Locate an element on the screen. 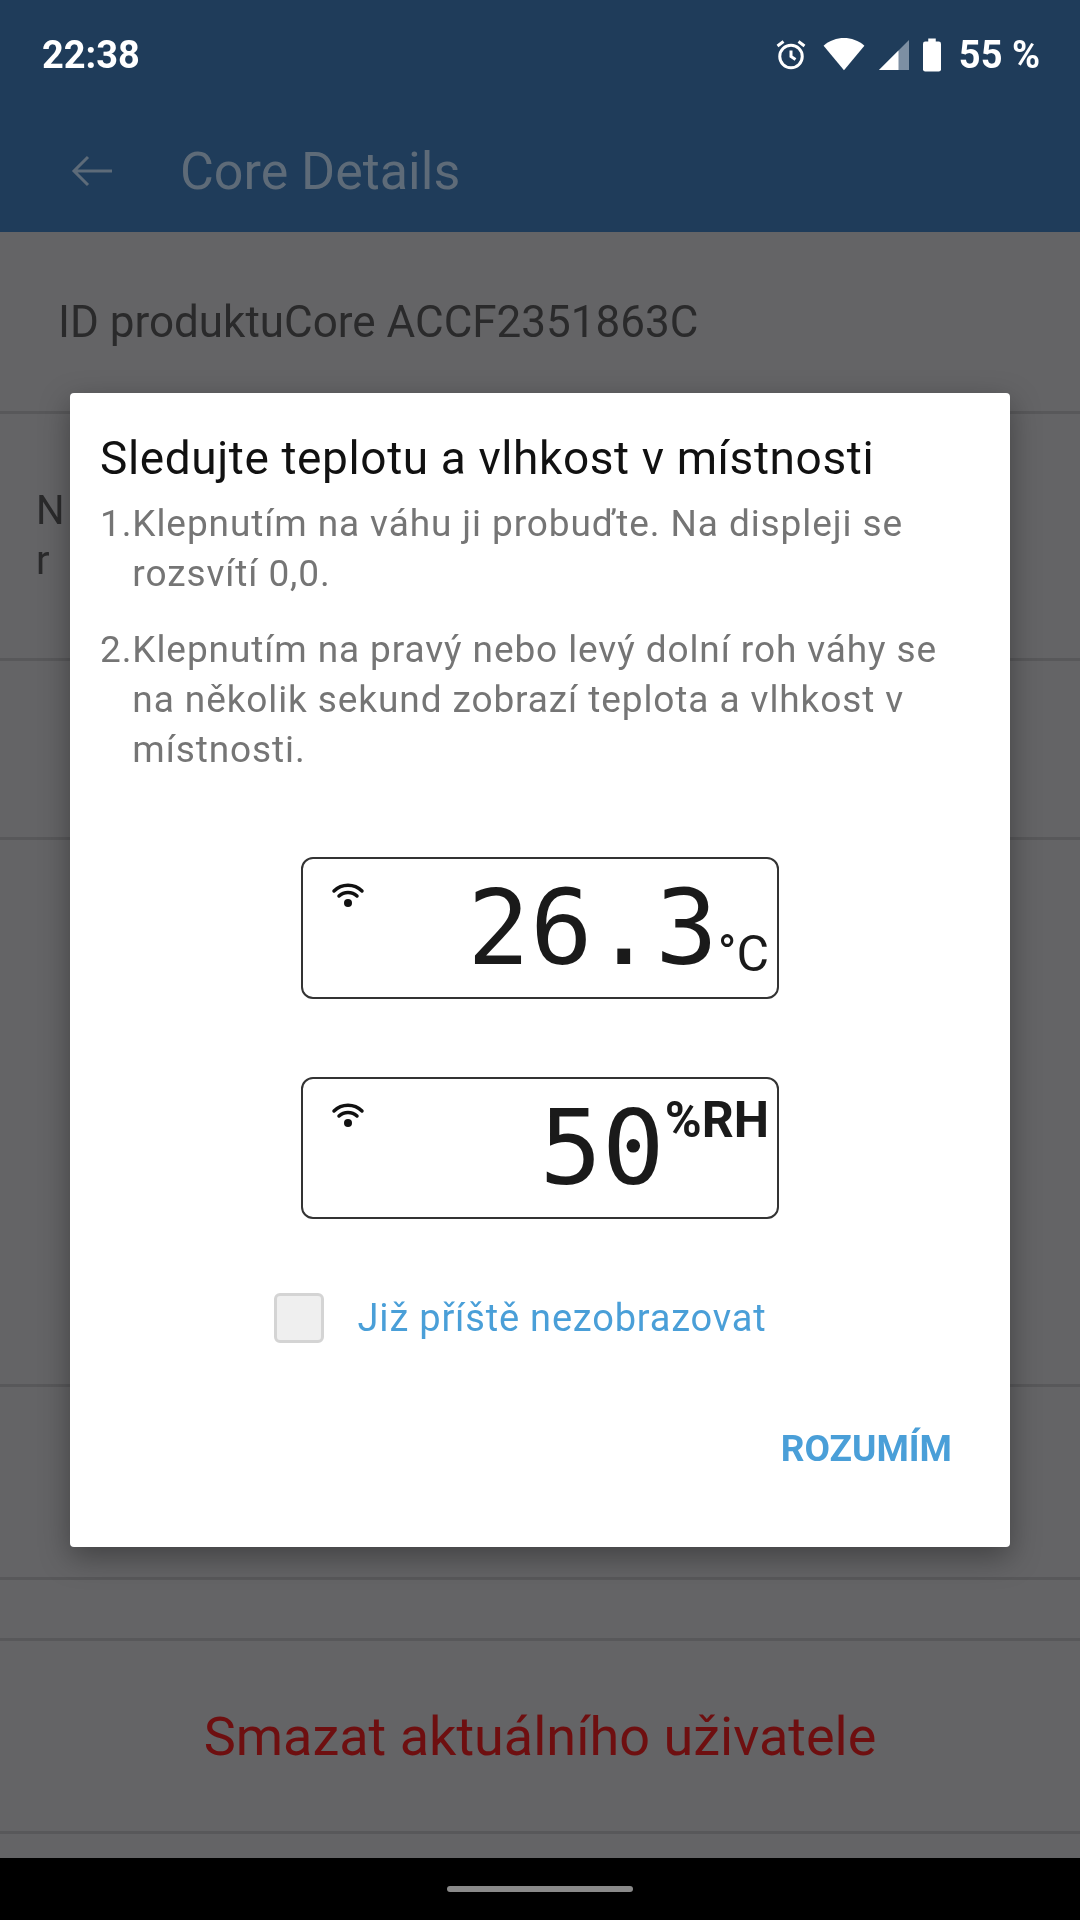  checkbox-label: Již příště nezobrazovat is located at coordinates (562, 1318).